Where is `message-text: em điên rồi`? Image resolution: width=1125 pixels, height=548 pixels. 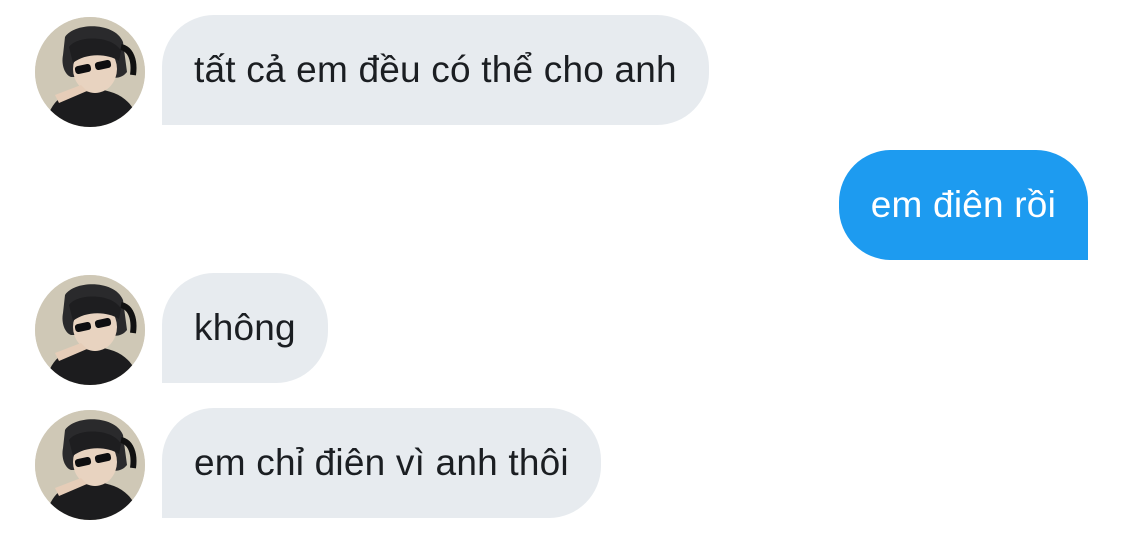 message-text: em điên rồi is located at coordinates (963, 204).